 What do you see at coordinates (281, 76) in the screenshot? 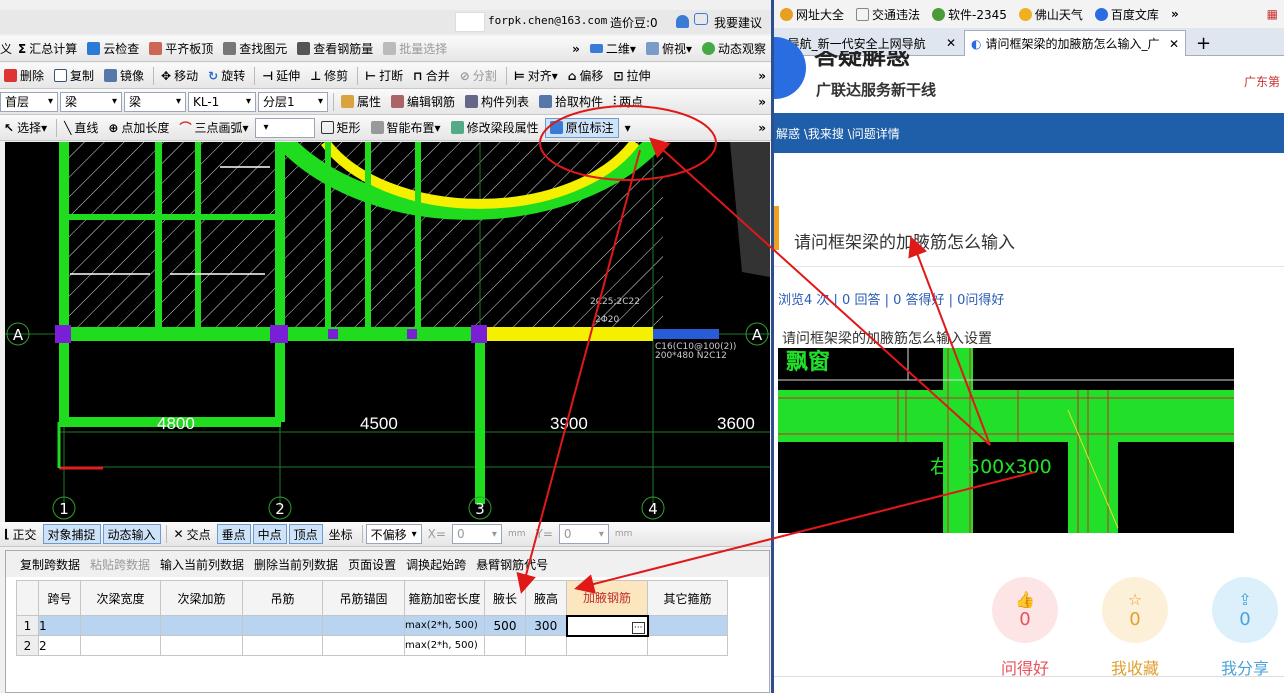
I see `extend-button: ⊣ 延伸` at bounding box center [281, 76].